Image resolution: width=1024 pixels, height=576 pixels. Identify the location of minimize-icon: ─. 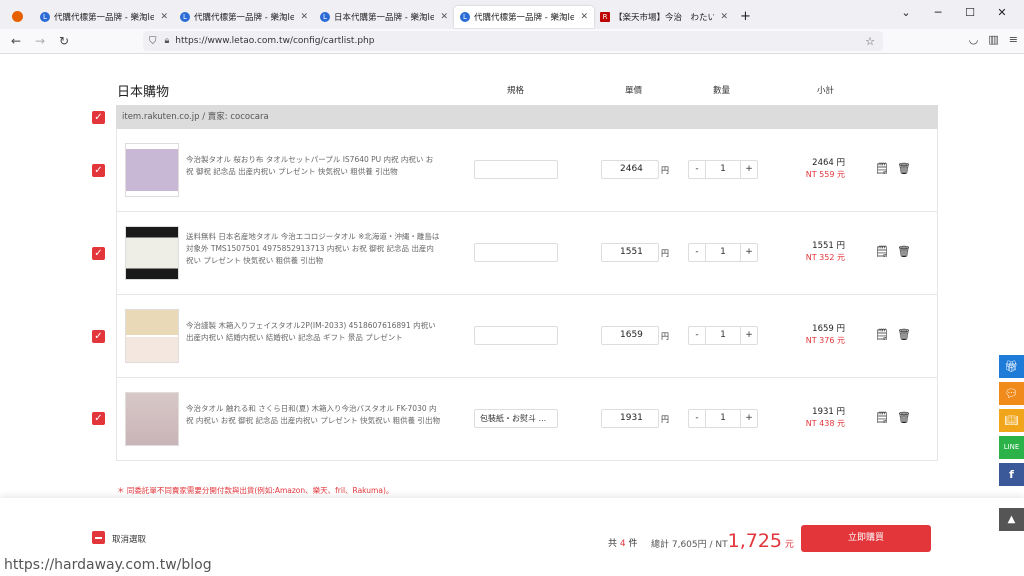
(938, 12).